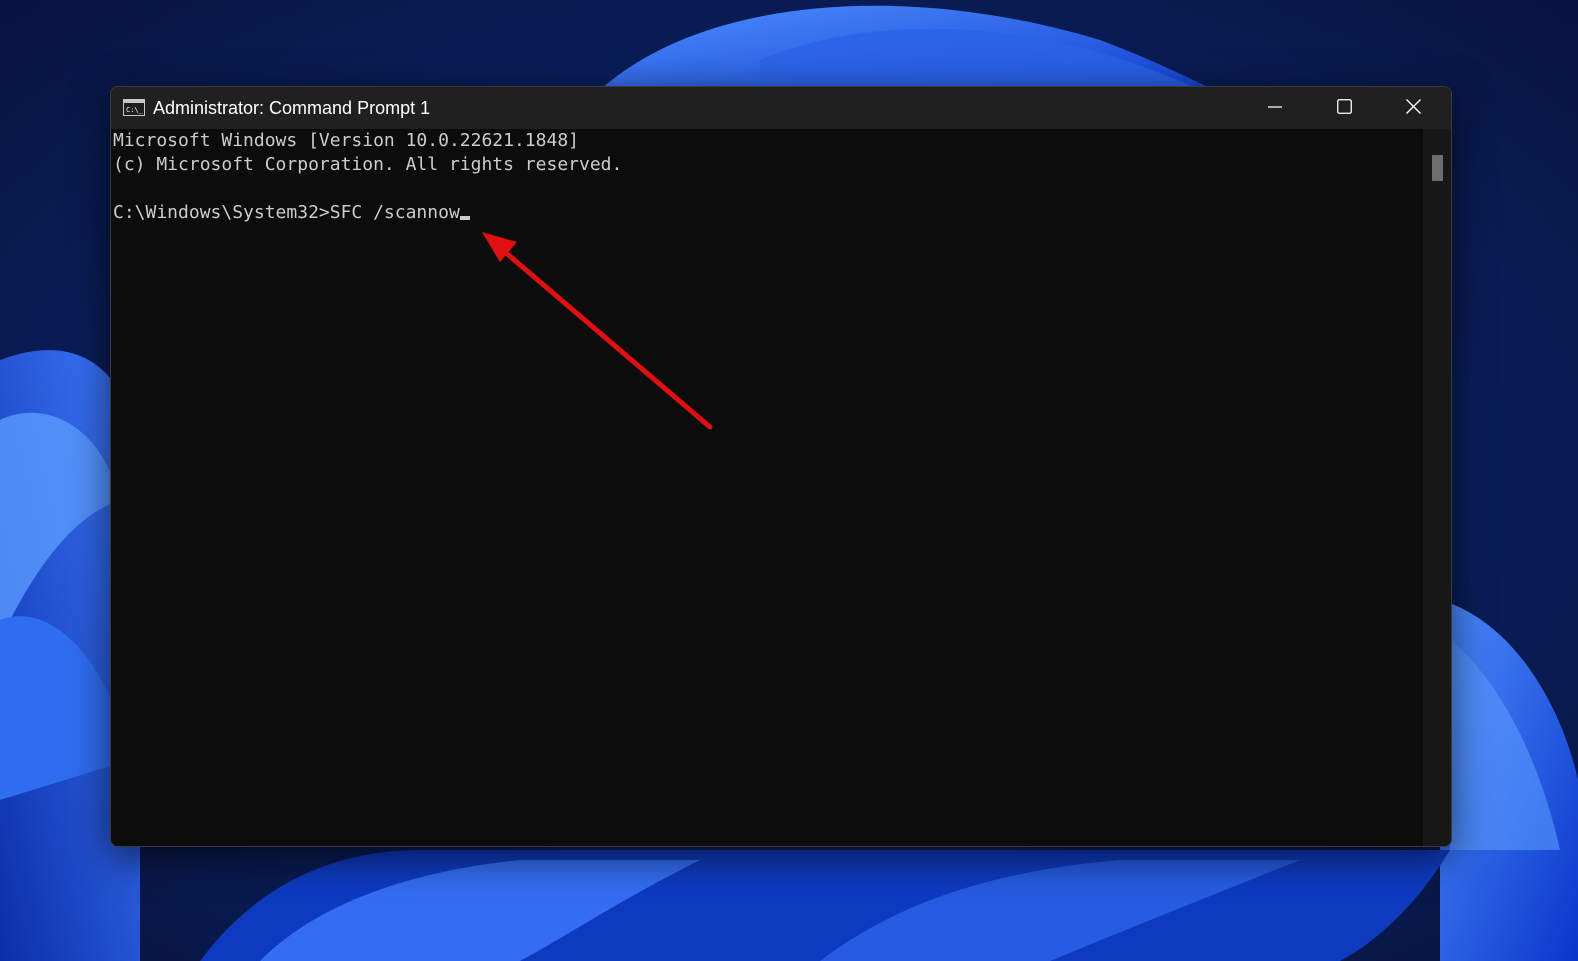  What do you see at coordinates (464, 218) in the screenshot?
I see `text-cursor` at bounding box center [464, 218].